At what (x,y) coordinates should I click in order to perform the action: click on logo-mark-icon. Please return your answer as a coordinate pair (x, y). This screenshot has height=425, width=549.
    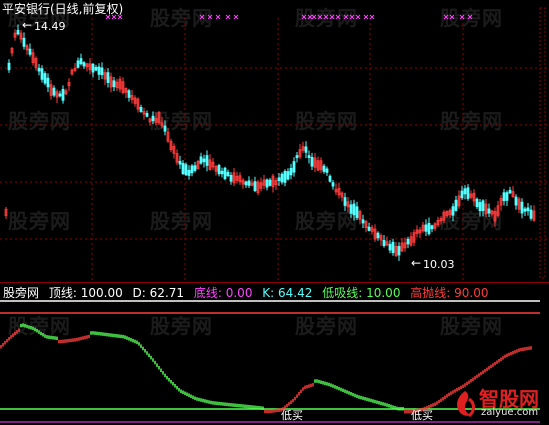
    Looking at the image, I should click on (466, 404).